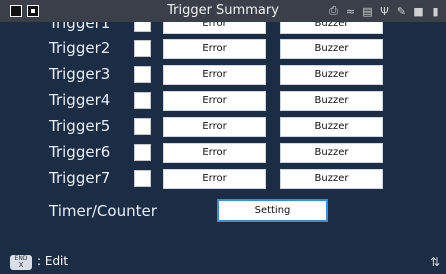 This screenshot has height=274, width=446. I want to click on edit-hint: : Edit, so click(53, 261).